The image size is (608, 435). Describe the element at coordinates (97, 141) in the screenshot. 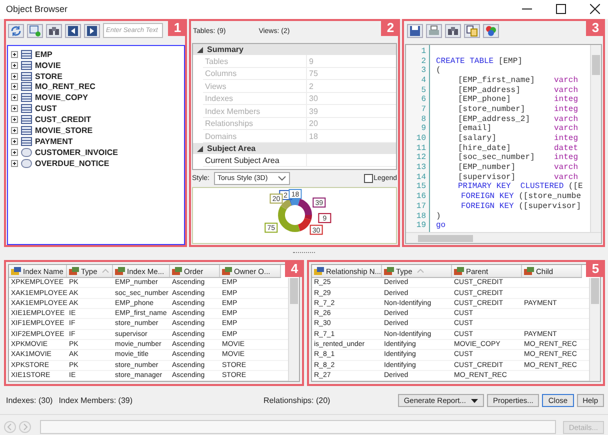

I see `tree-item: PAYMENT` at that location.